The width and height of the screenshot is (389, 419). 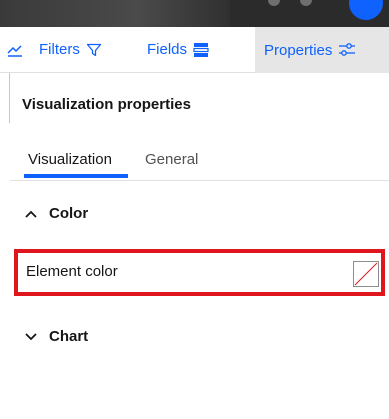 What do you see at coordinates (366, 274) in the screenshot?
I see `no-color-swatch-icon` at bounding box center [366, 274].